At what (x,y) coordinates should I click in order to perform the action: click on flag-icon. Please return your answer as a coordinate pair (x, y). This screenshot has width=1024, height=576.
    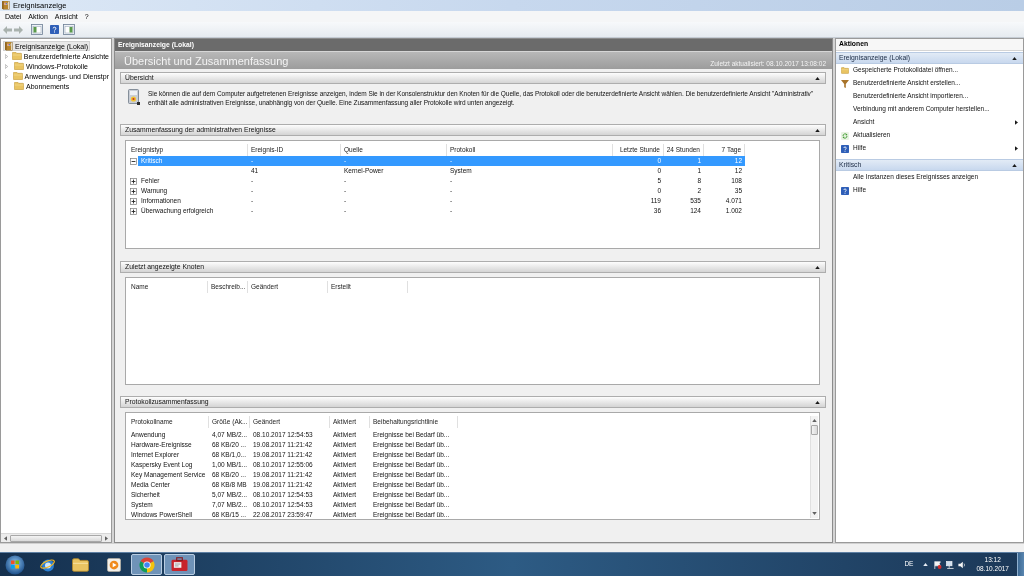
    Looking at the image, I should click on (938, 564).